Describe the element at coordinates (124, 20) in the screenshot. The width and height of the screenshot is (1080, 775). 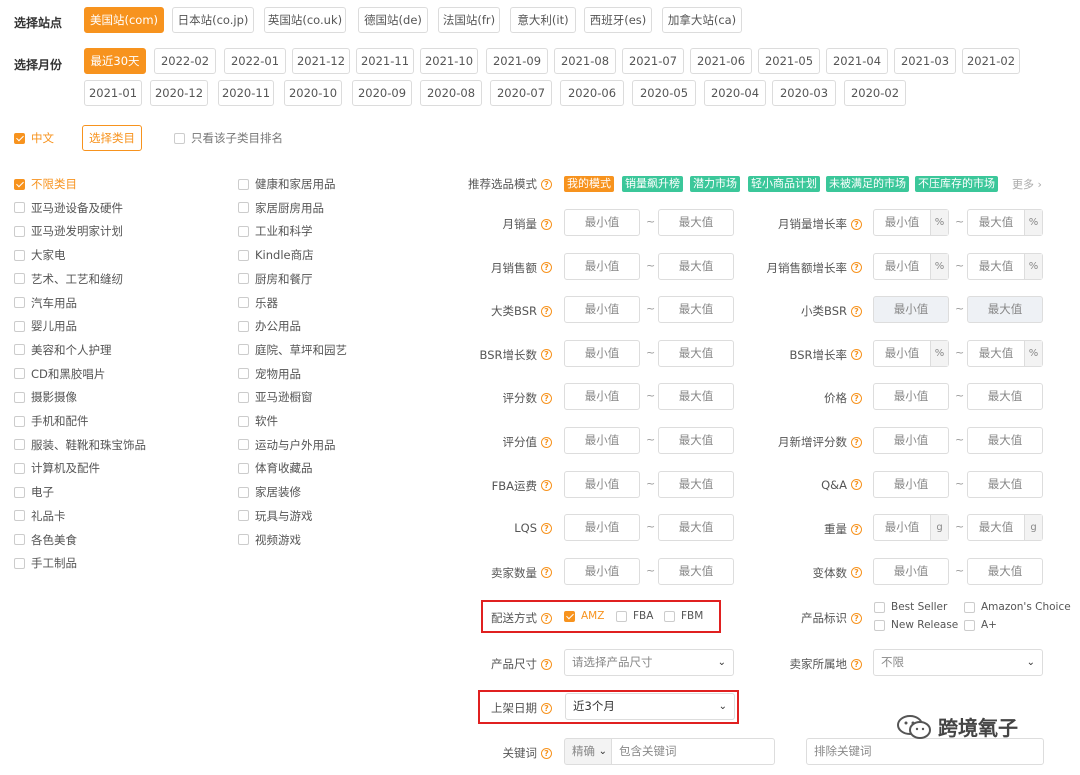
I see `site-option-com: 美国站(com)` at that location.